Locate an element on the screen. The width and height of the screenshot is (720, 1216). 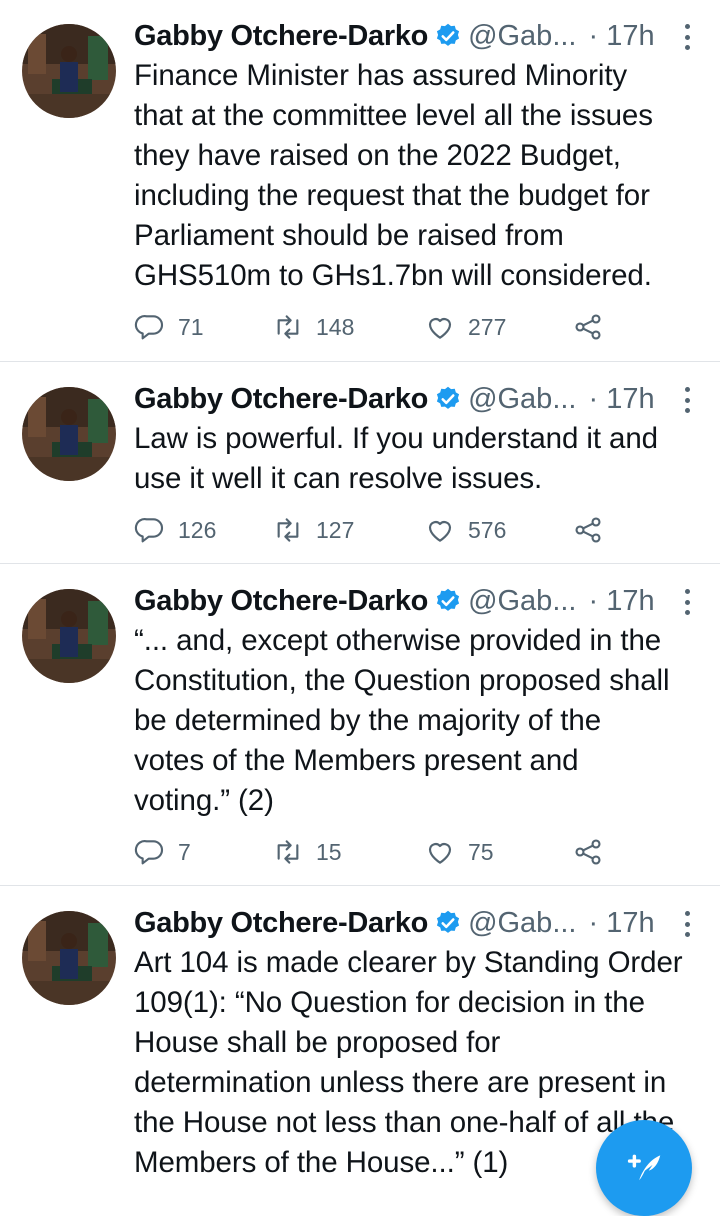
tweet-actions: 126 127 576 is located at coordinates (374, 530).